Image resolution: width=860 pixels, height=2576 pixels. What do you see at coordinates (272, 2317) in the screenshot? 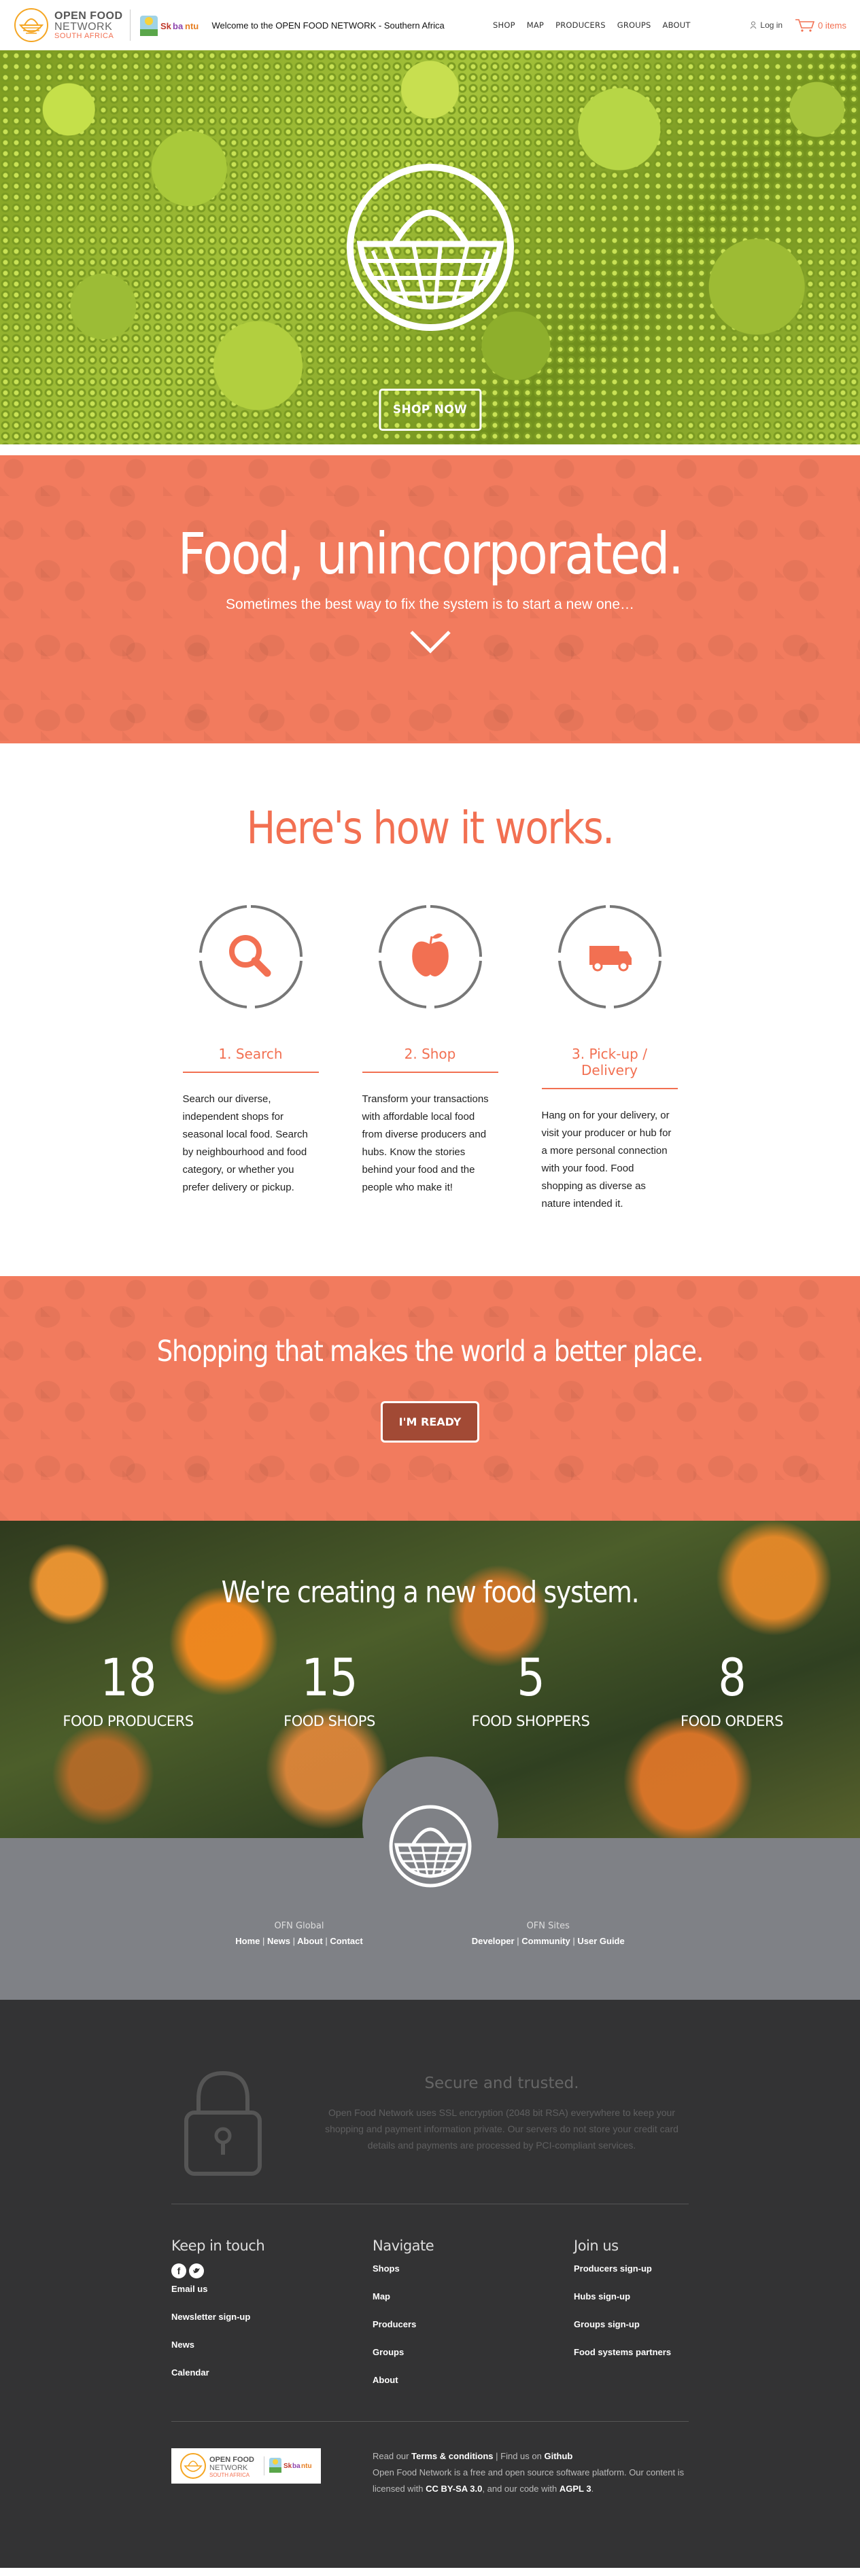
I see `newsletter-link: Newsletter sign-up` at bounding box center [272, 2317].